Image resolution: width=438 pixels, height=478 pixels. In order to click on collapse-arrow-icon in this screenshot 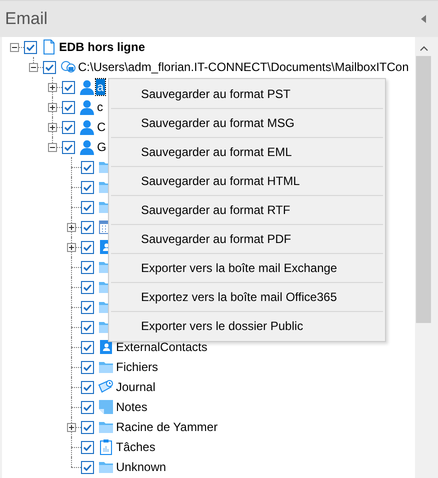, I will do `click(423, 19)`.